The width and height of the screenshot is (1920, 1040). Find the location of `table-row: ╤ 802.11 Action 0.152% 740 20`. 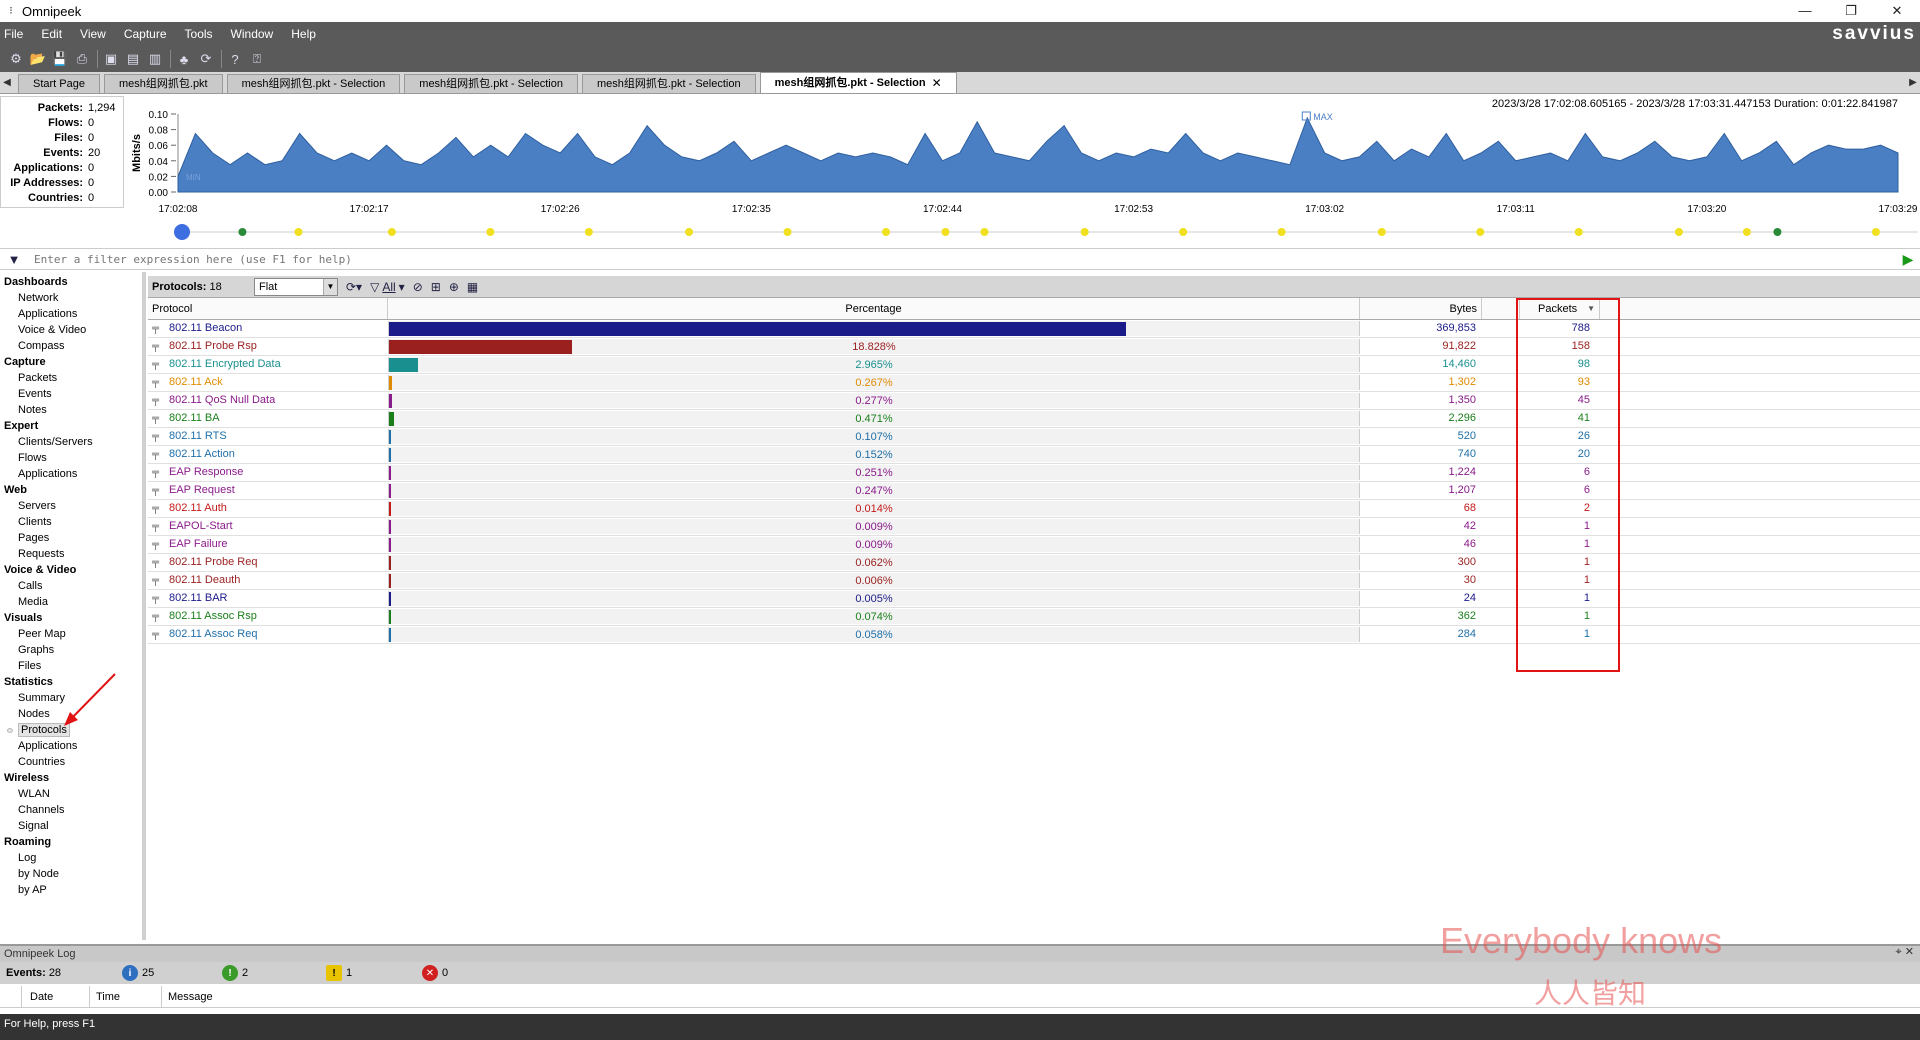

table-row: ╤ 802.11 Action 0.152% 740 20 is located at coordinates (1034, 455).